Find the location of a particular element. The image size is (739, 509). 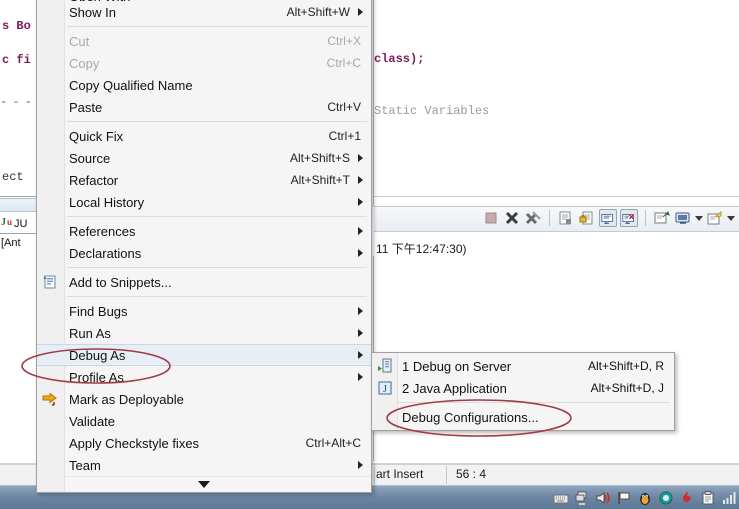

menu-item-show-in-accel: Alt+Shift+W is located at coordinates (318, 12).